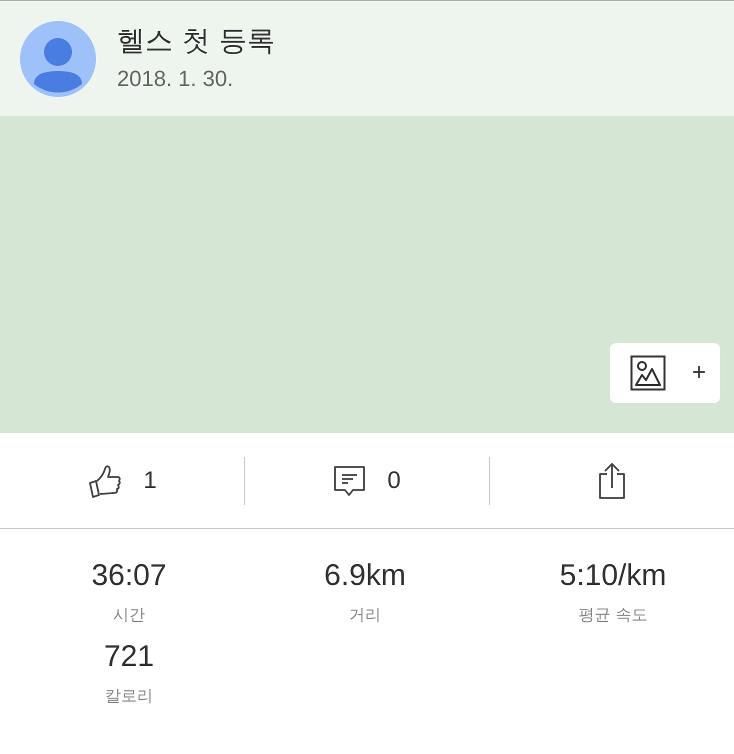  Describe the element at coordinates (175, 79) in the screenshot. I see `post-date: 2018. 1. 30.` at that location.